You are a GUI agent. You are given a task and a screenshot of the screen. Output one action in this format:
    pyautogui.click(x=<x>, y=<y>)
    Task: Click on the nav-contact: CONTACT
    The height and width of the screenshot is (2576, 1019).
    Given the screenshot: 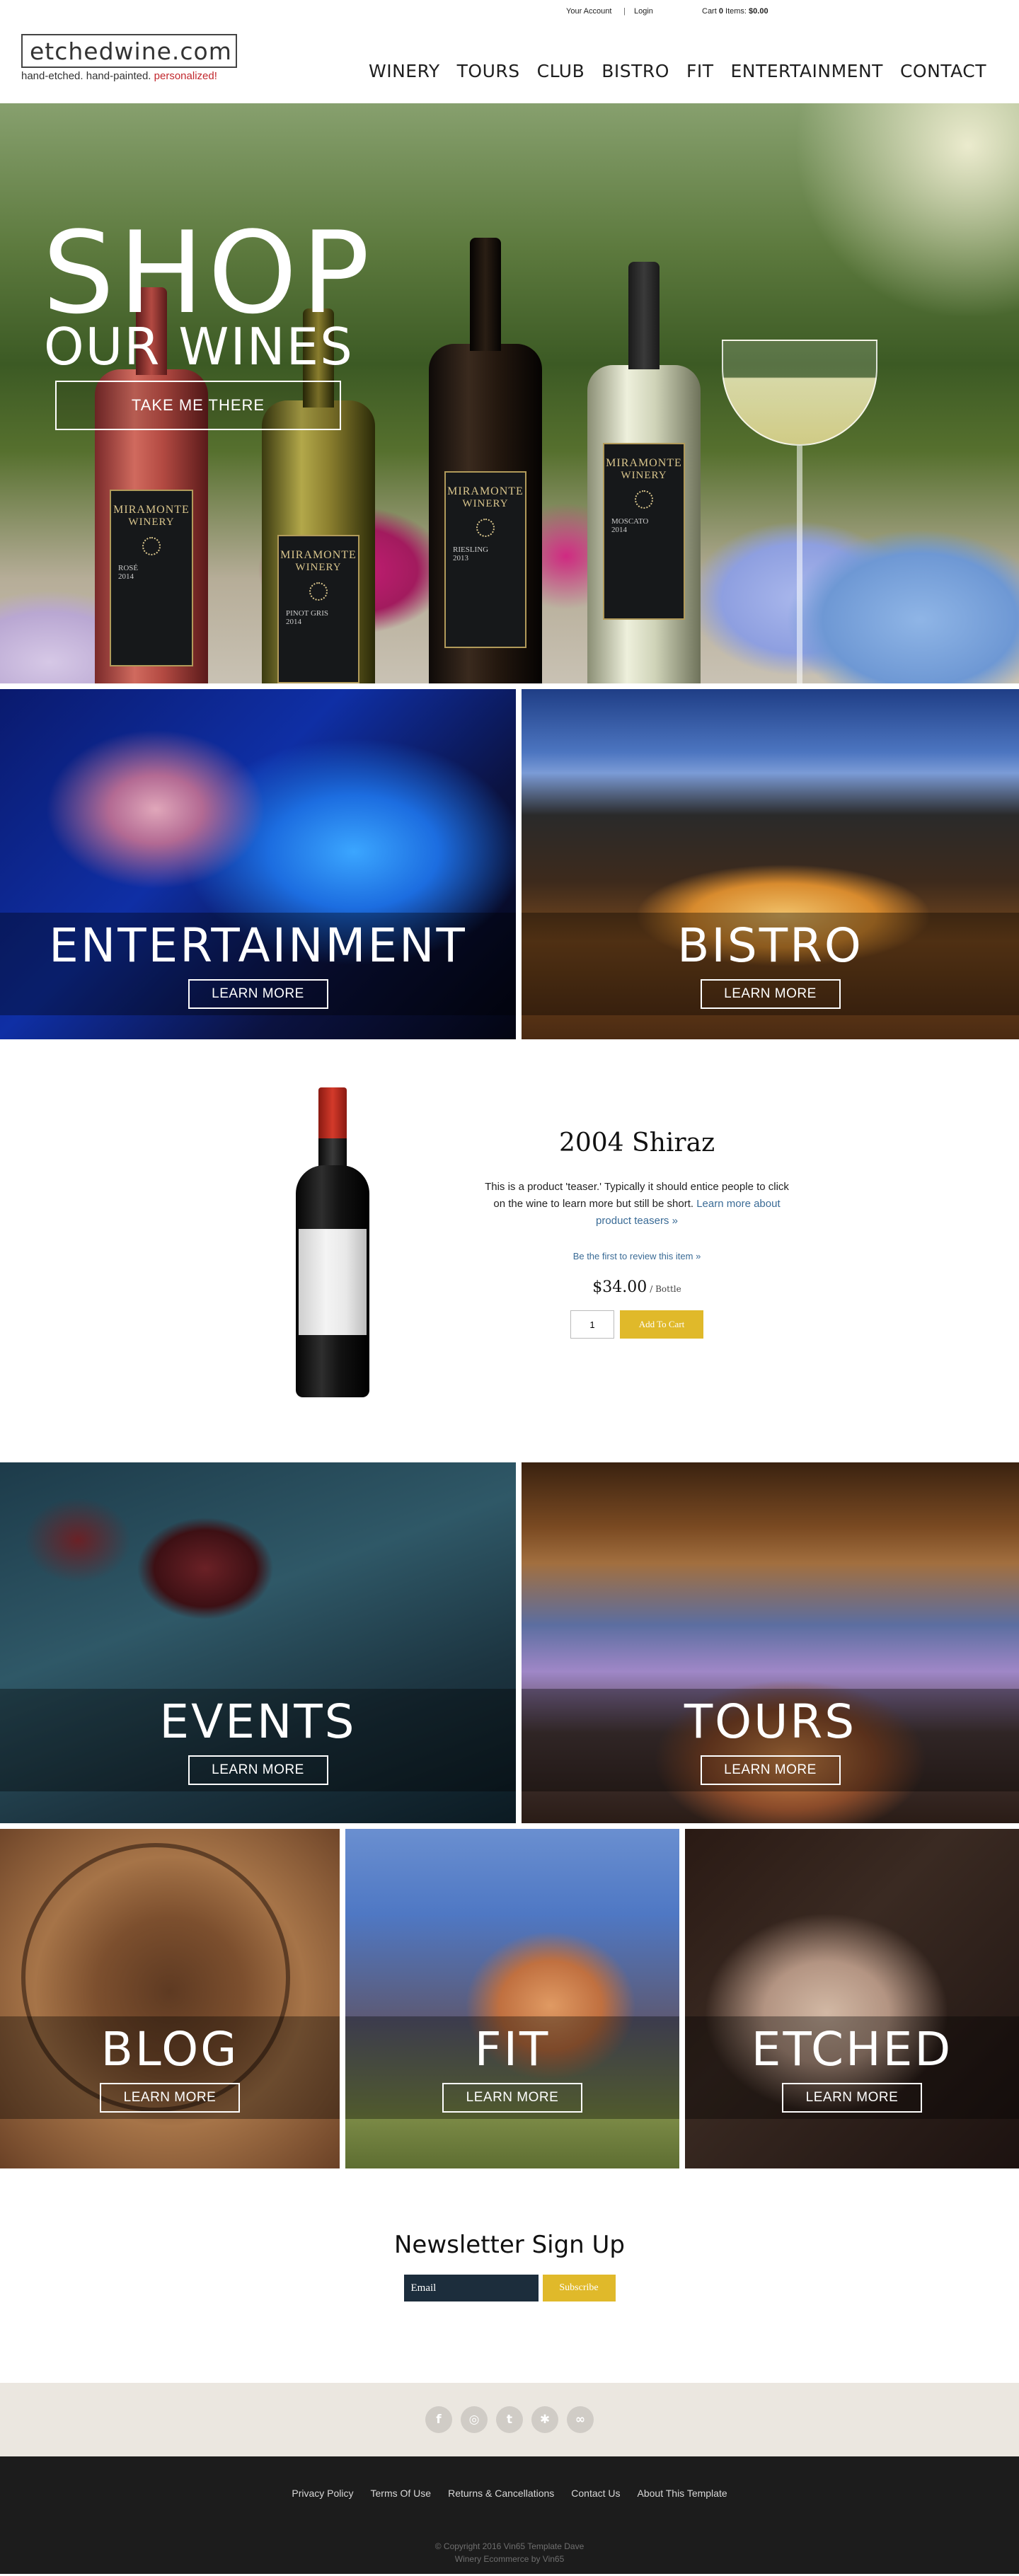 What is the action you would take?
    pyautogui.click(x=943, y=71)
    